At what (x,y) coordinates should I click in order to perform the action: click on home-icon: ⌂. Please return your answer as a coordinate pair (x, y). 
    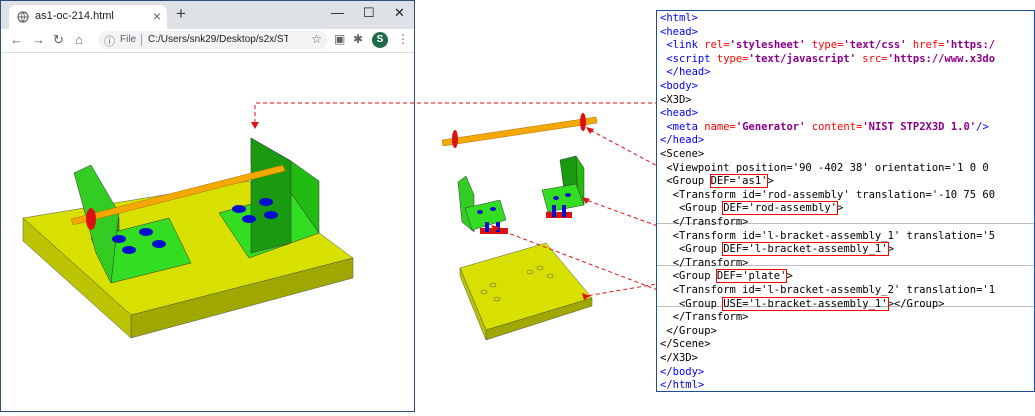
    Looking at the image, I should click on (79, 39).